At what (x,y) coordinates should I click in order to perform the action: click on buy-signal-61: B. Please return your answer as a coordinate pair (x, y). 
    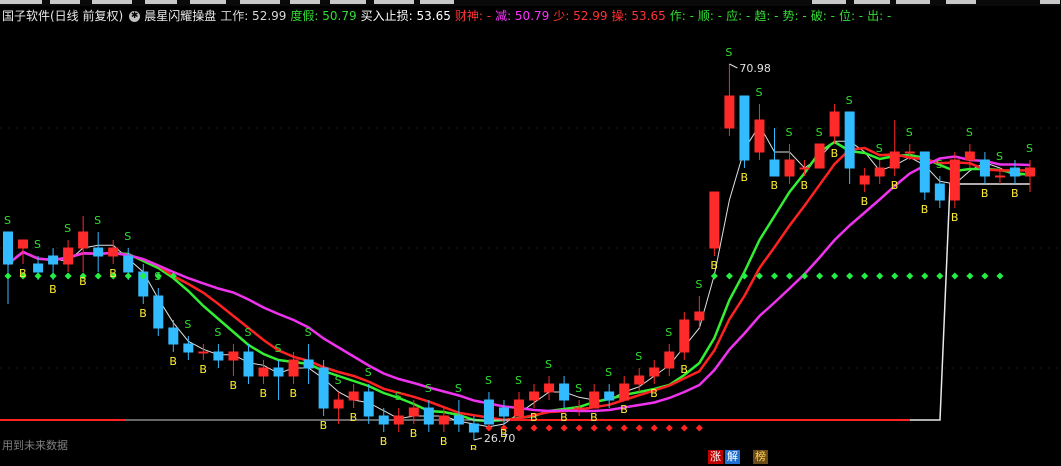
    Looking at the image, I should click on (925, 209).